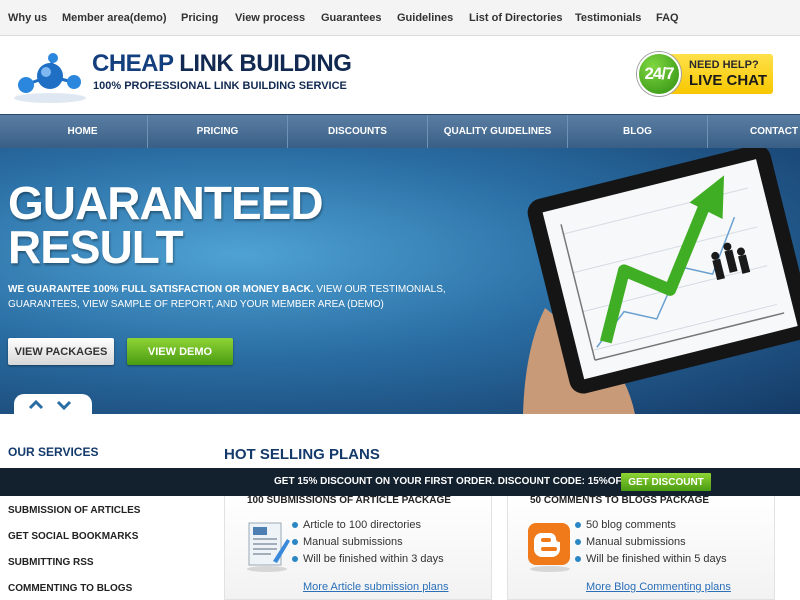 The height and width of the screenshot is (600, 800). What do you see at coordinates (667, 18) in the screenshot?
I see `topnav-faq: FAQ` at bounding box center [667, 18].